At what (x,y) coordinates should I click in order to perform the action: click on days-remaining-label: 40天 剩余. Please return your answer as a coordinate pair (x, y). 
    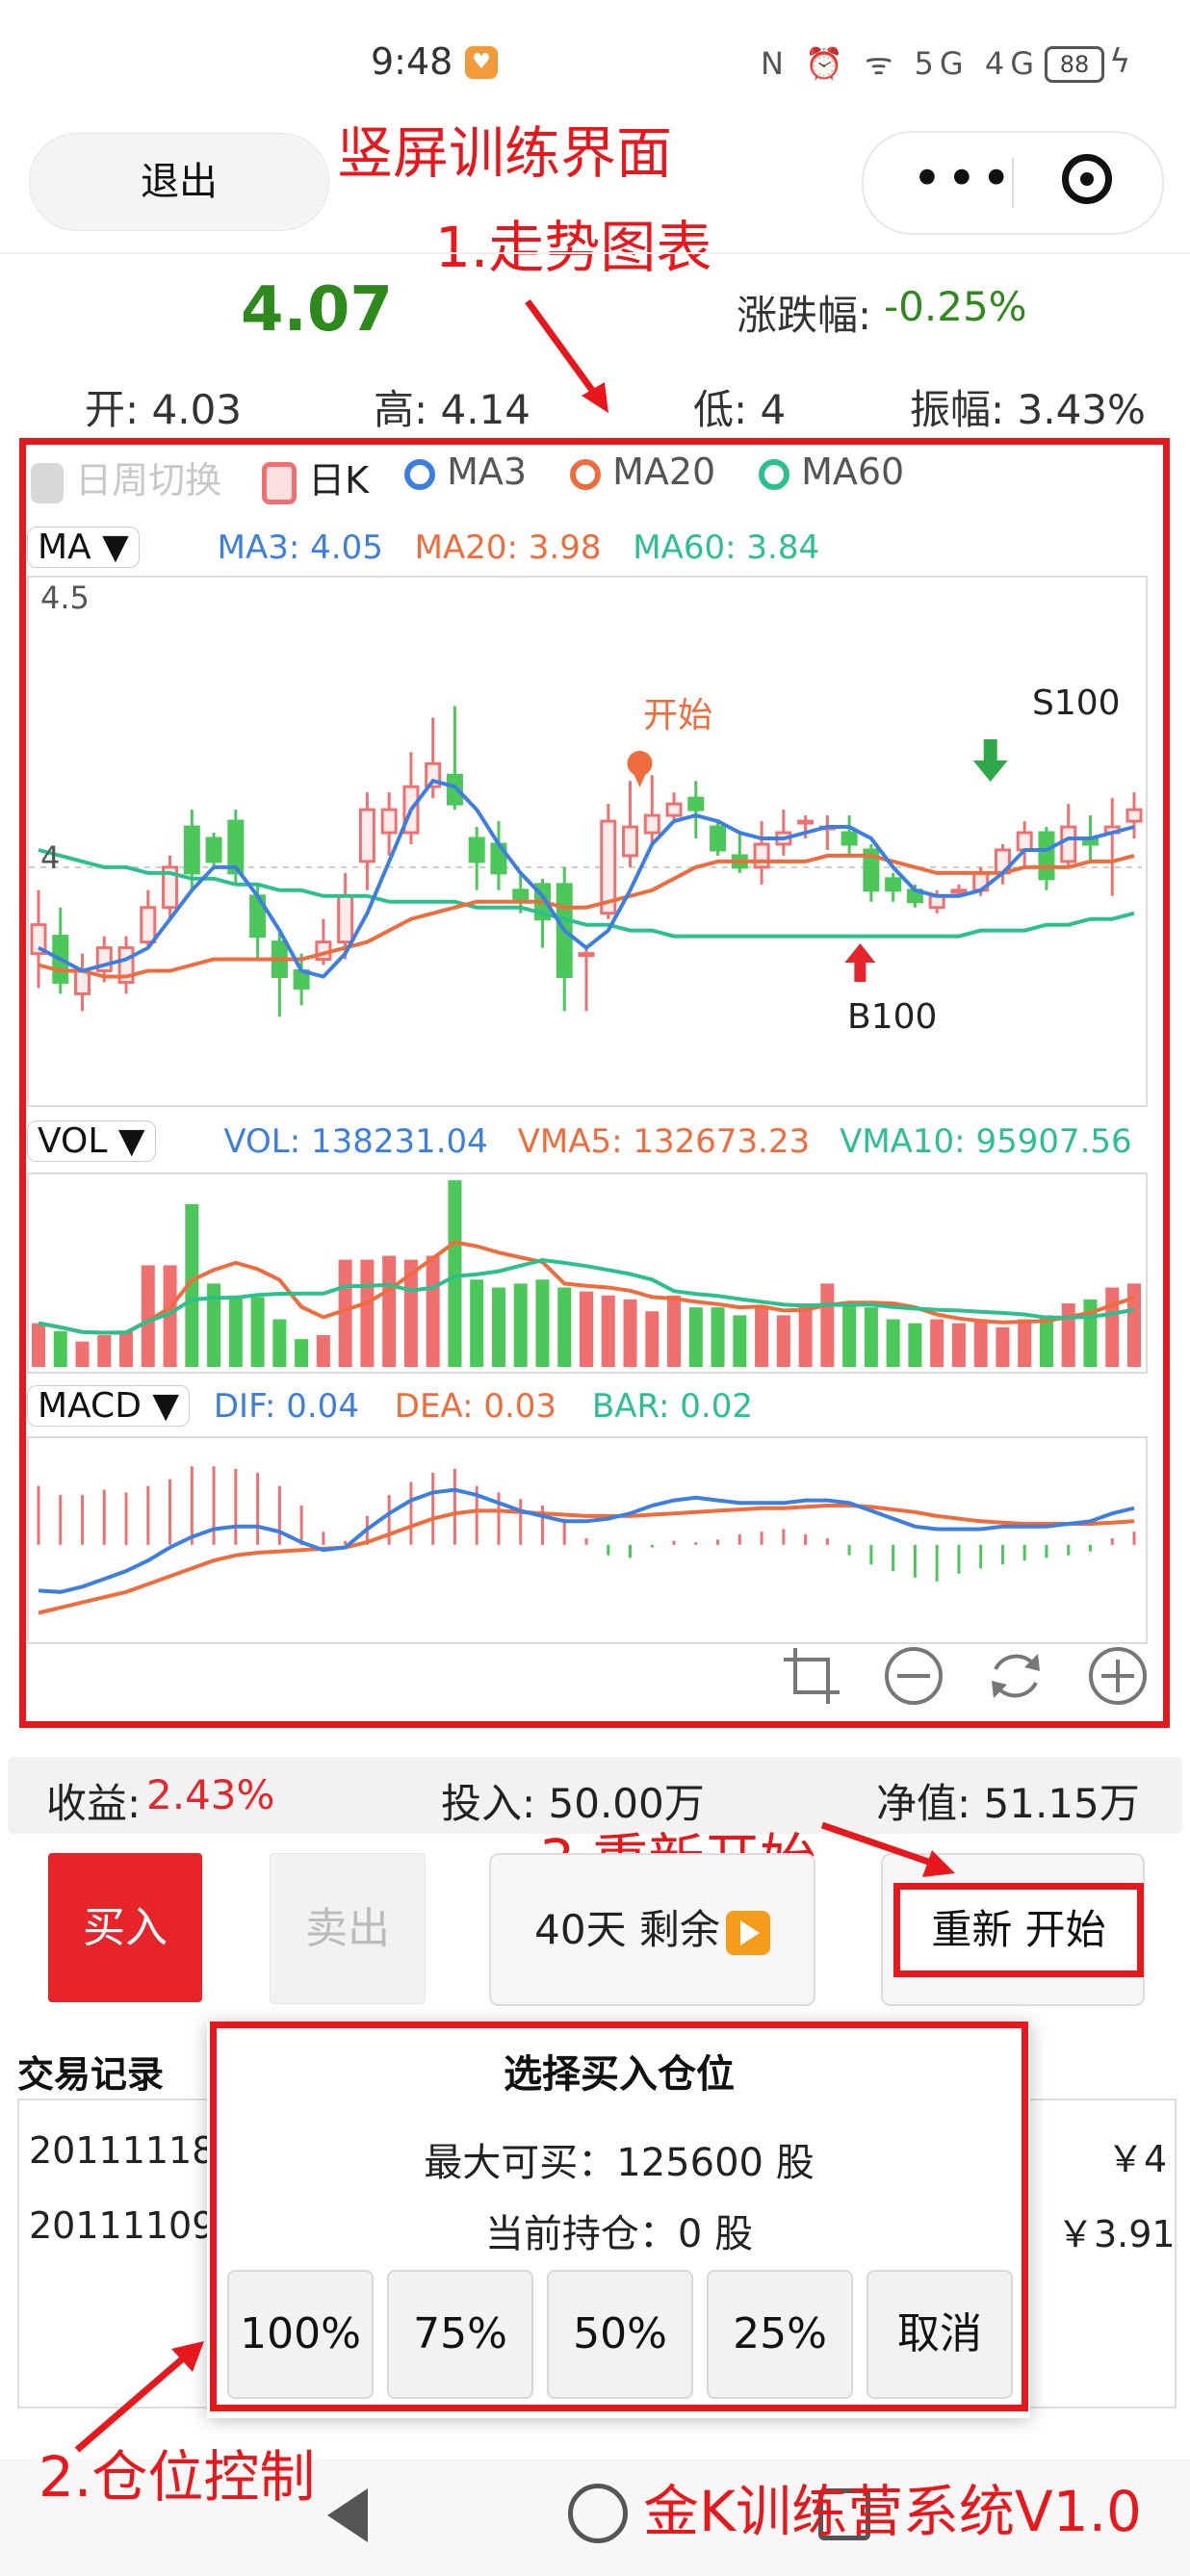
    Looking at the image, I should click on (627, 1930).